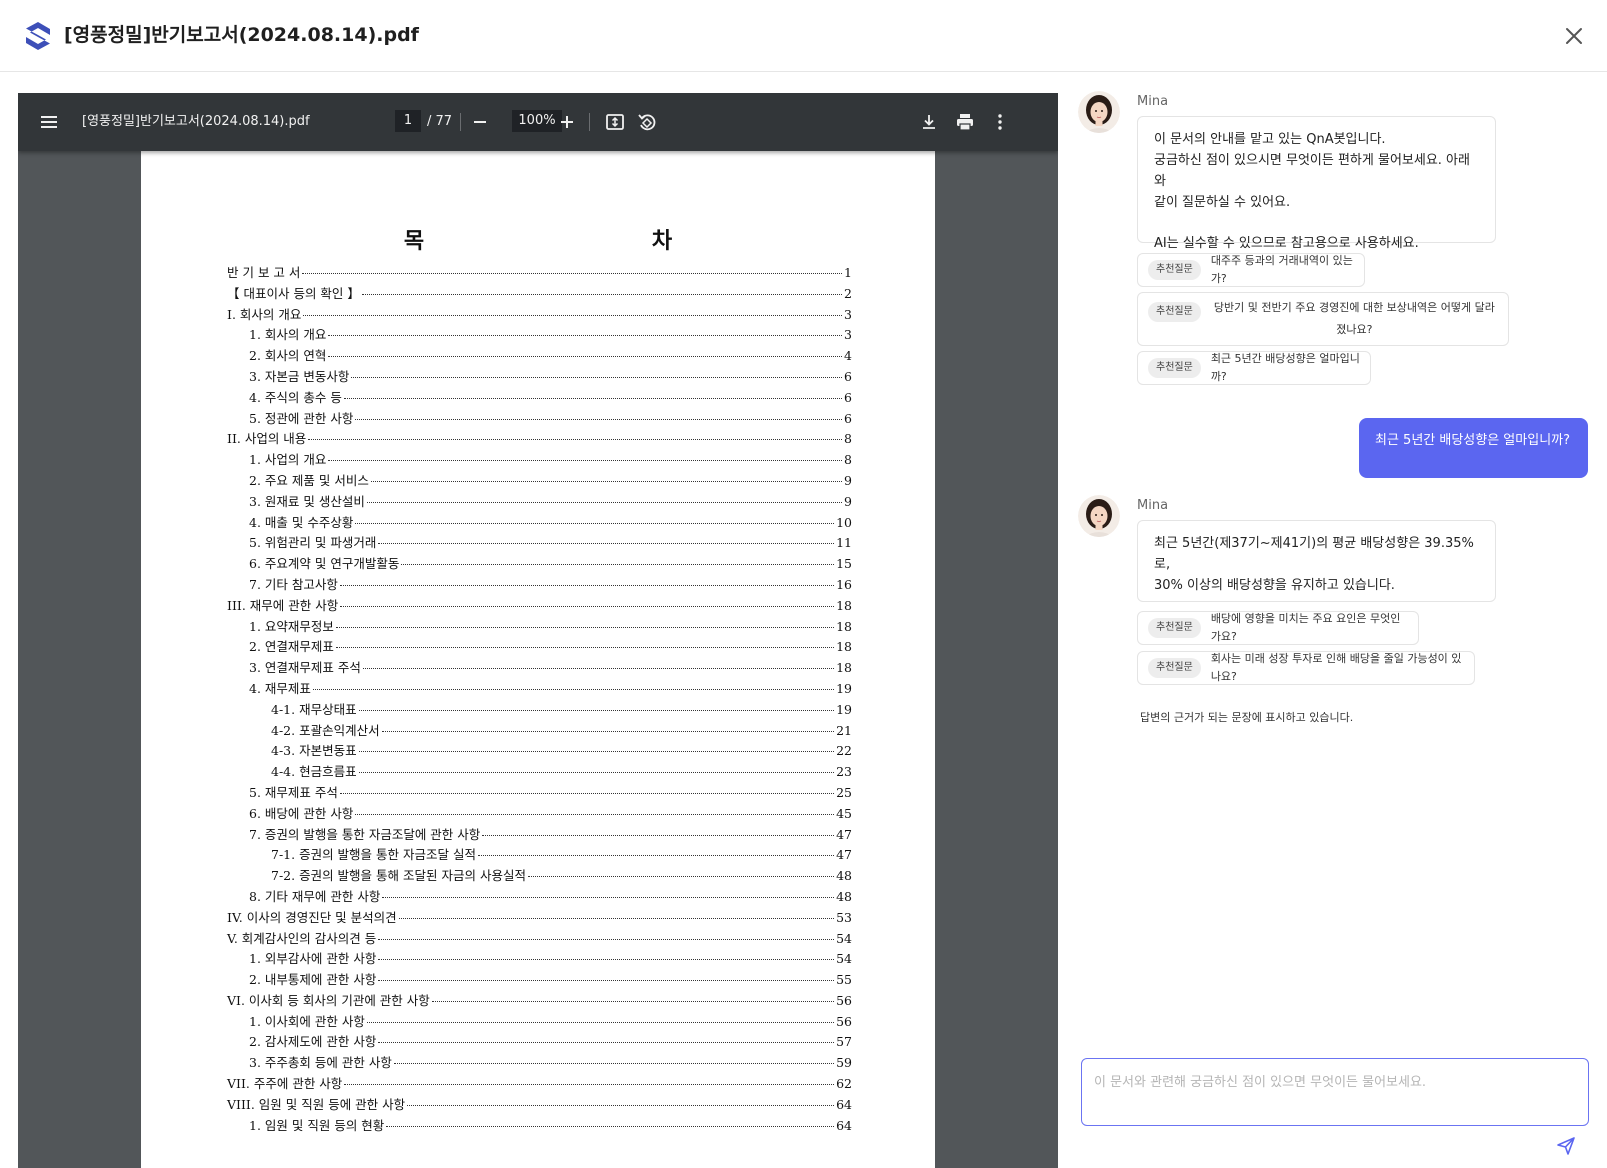 This screenshot has height=1168, width=1607. I want to click on toc-item: 6. 주요계약 및 연구개발활동 15, so click(539, 564).